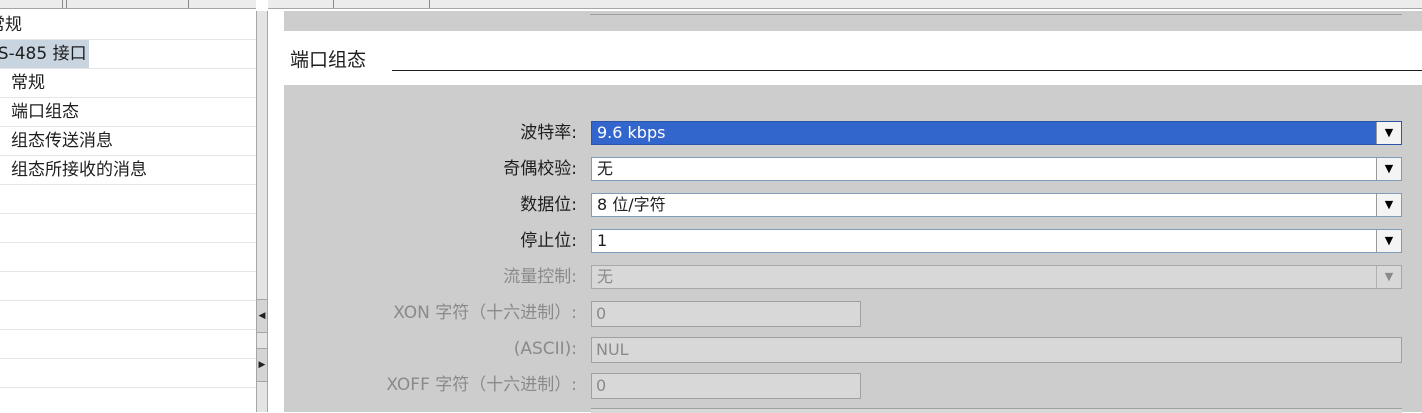  What do you see at coordinates (79, 170) in the screenshot?
I see `tree-item-label: 组态所接收的消息` at bounding box center [79, 170].